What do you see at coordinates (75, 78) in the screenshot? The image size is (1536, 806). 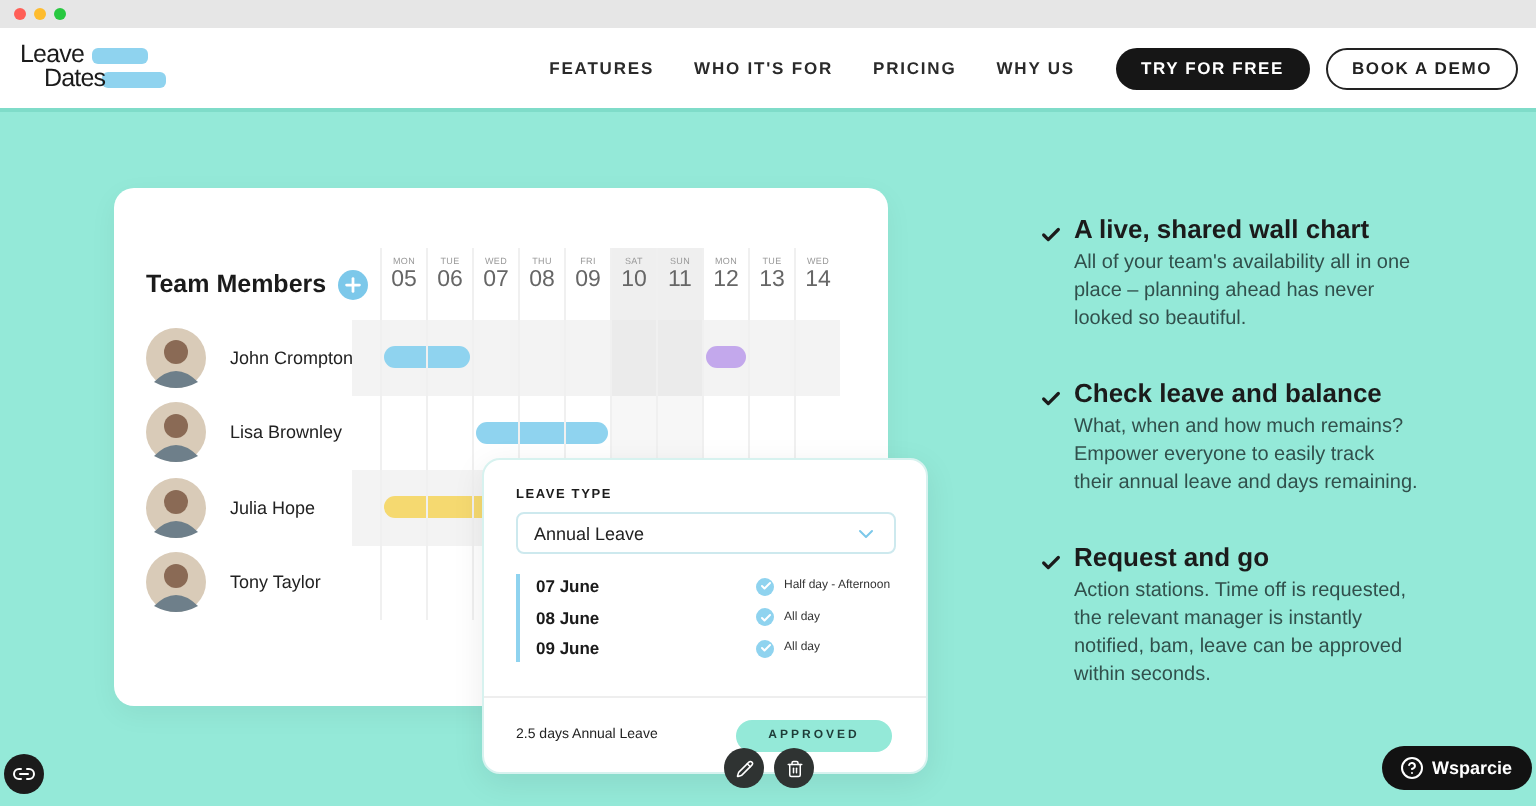 I see `logo-text: Dates` at bounding box center [75, 78].